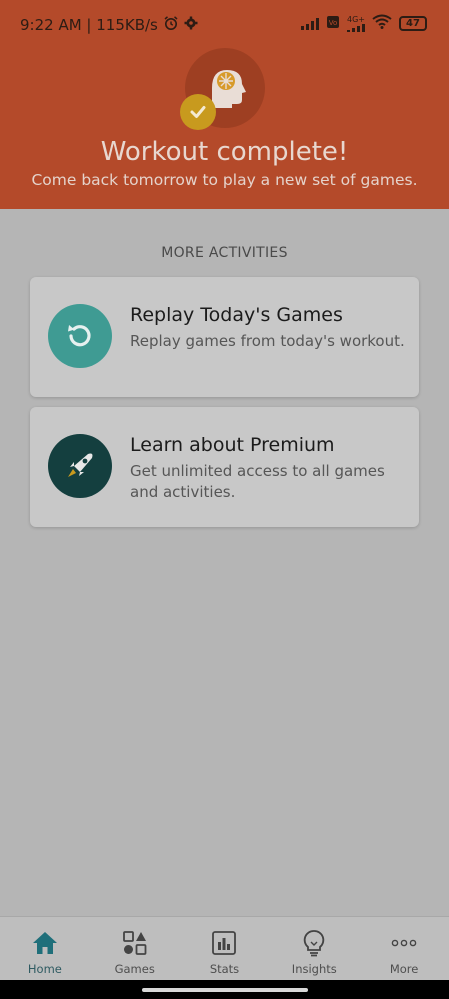 The image size is (449, 999). I want to click on home-icon, so click(45, 943).